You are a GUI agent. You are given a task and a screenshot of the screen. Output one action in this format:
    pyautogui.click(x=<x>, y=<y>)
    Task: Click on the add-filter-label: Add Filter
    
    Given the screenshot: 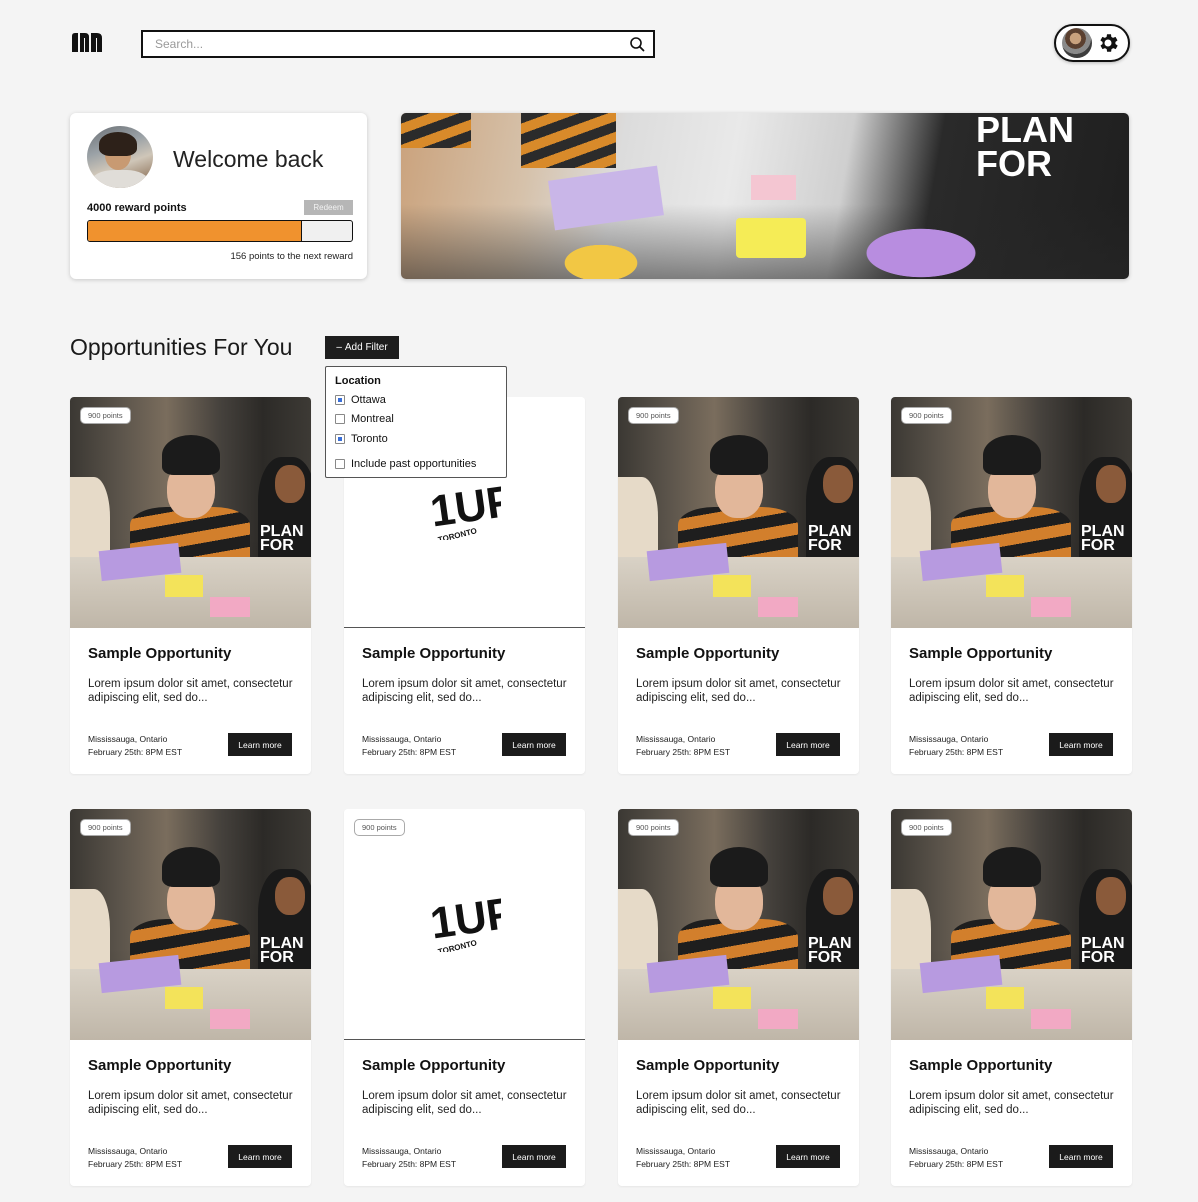 What is the action you would take?
    pyautogui.click(x=366, y=347)
    